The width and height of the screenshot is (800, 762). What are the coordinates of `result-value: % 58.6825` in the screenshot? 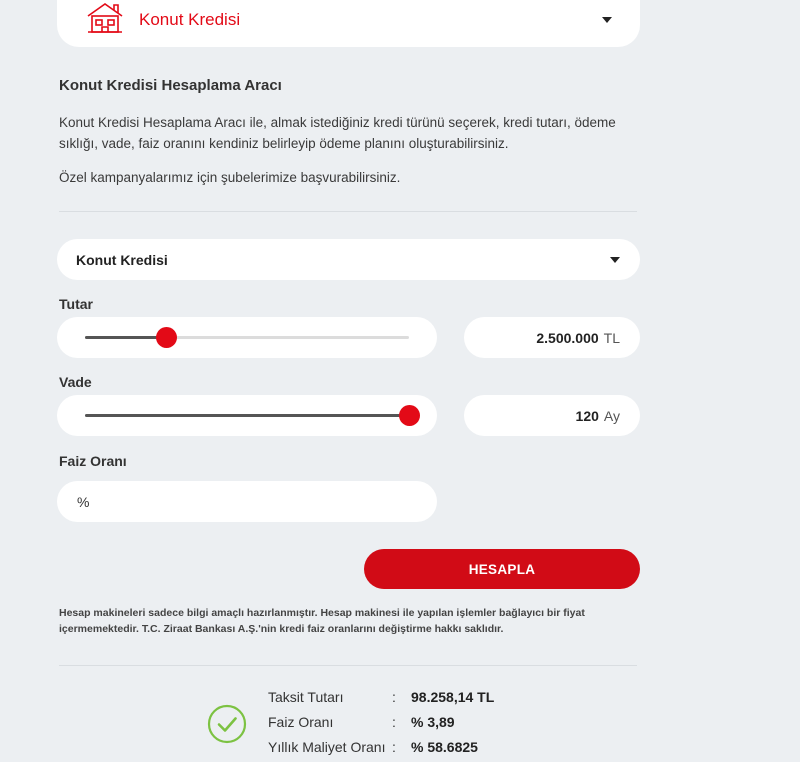 It's located at (444, 747).